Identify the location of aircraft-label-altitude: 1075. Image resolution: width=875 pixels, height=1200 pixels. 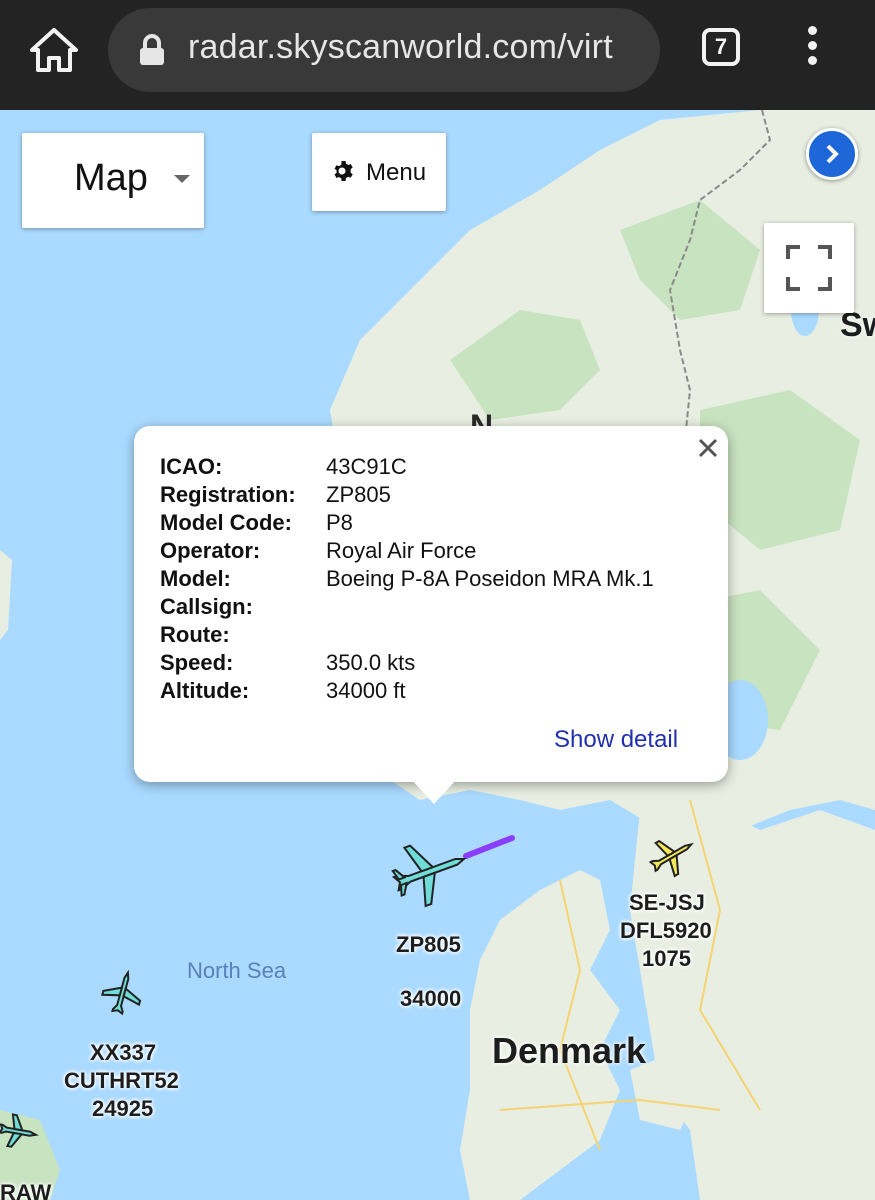
(666, 958).